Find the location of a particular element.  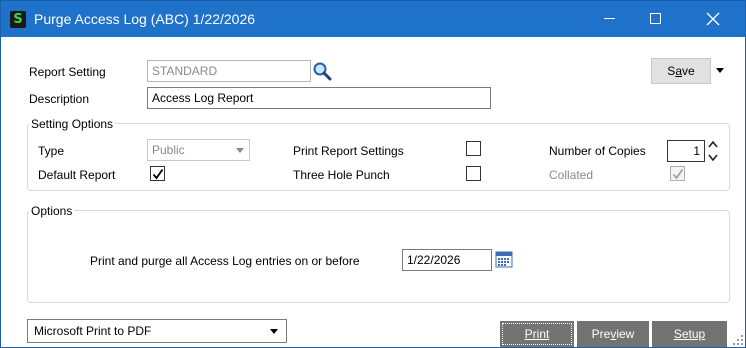

number-of-copies-input: 1 is located at coordinates (686, 151).